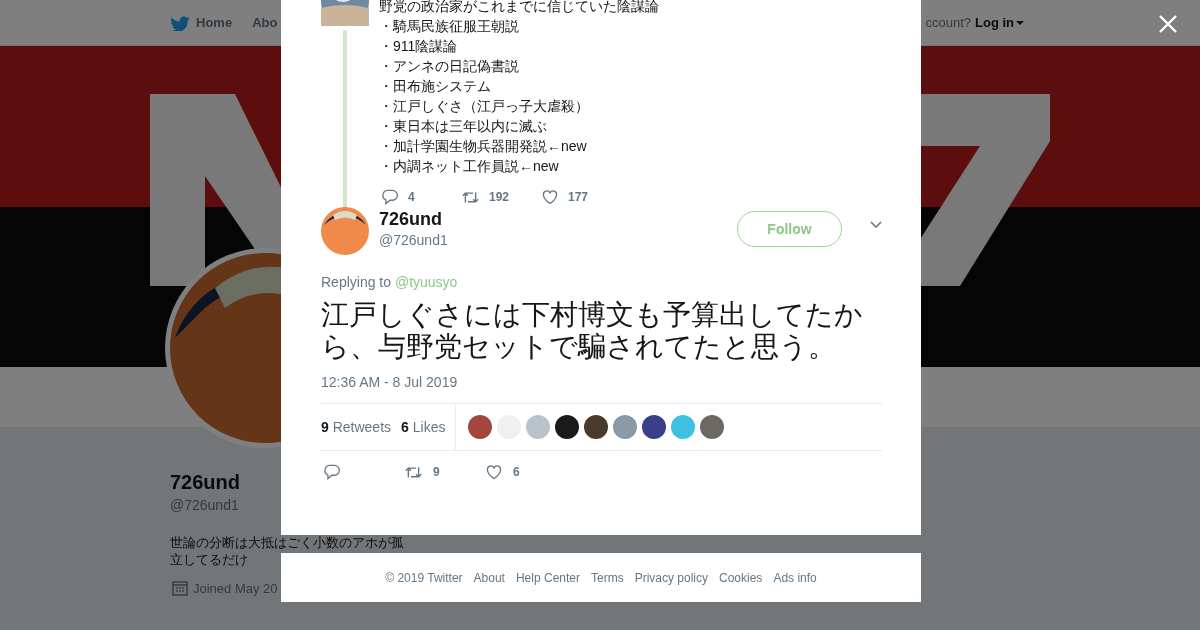 The width and height of the screenshot is (1200, 630). Describe the element at coordinates (607, 577) in the screenshot. I see `footer-link: Terms` at that location.